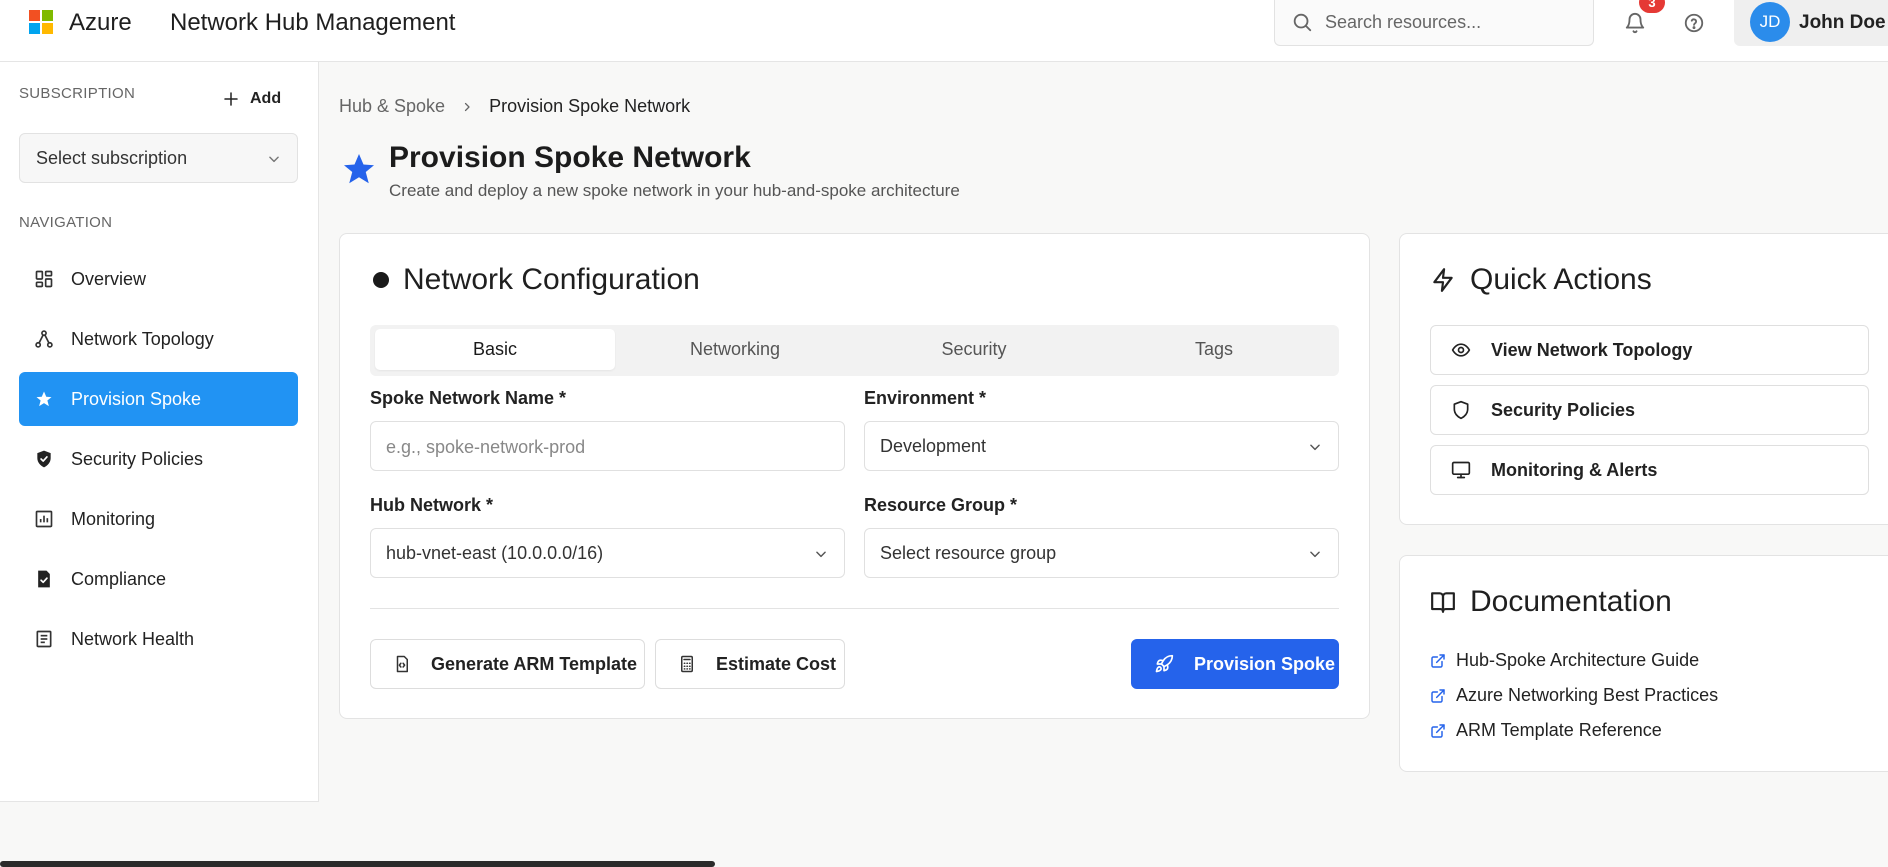 The width and height of the screenshot is (1888, 867). Describe the element at coordinates (1842, 22) in the screenshot. I see `user-name: John Doe` at that location.